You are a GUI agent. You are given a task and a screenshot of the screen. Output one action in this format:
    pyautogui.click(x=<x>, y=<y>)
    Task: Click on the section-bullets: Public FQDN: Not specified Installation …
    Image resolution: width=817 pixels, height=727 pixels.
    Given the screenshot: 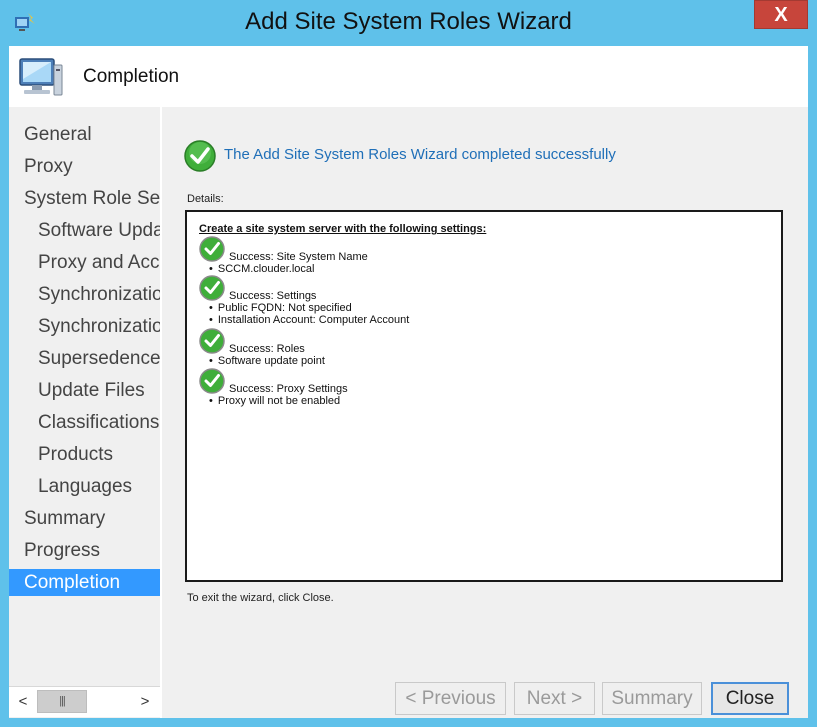 What is the action you would take?
    pyautogui.click(x=309, y=314)
    